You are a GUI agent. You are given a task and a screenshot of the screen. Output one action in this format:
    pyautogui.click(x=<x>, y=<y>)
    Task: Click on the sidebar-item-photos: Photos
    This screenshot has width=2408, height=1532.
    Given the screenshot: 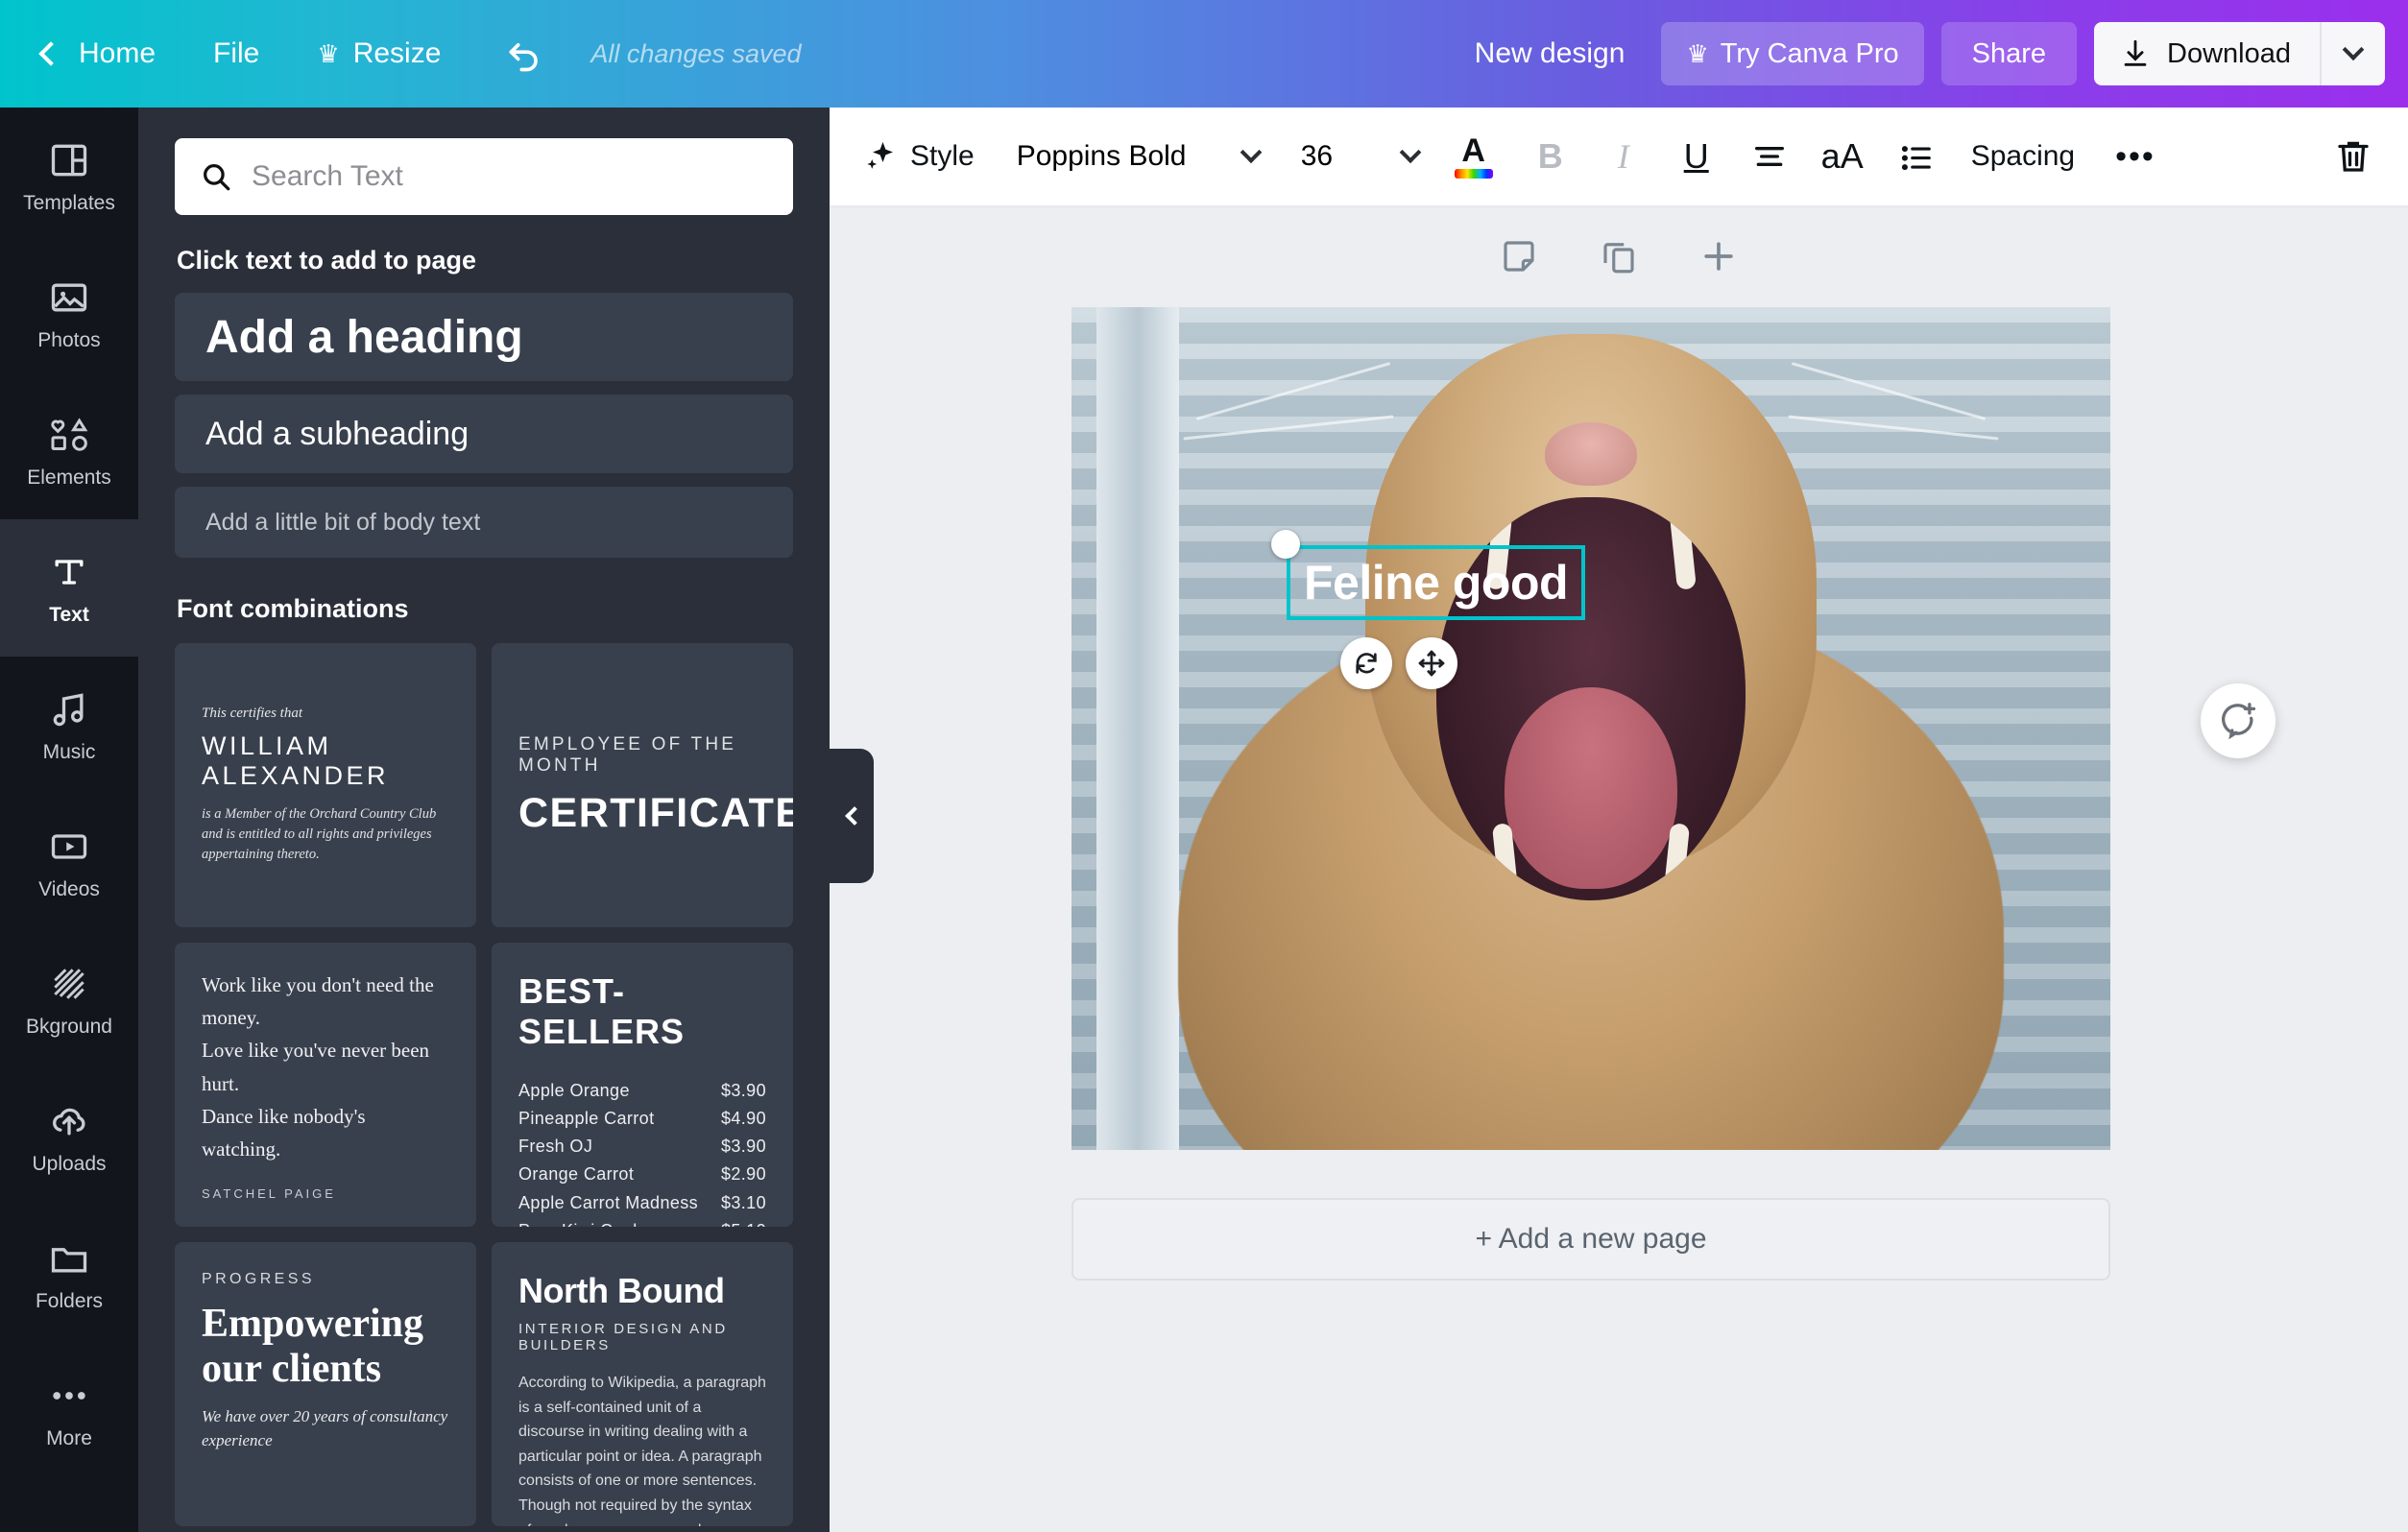 What is the action you would take?
    pyautogui.click(x=69, y=313)
    